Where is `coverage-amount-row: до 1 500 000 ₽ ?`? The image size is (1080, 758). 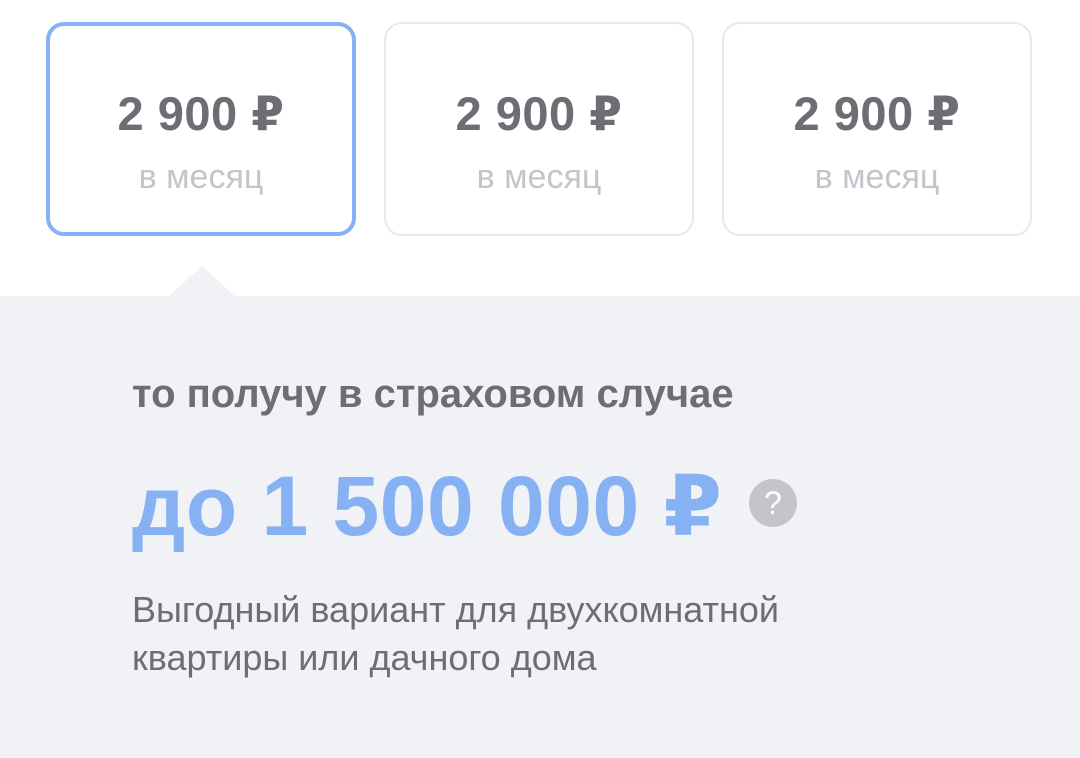 coverage-amount-row: до 1 500 000 ₽ ? is located at coordinates (464, 506).